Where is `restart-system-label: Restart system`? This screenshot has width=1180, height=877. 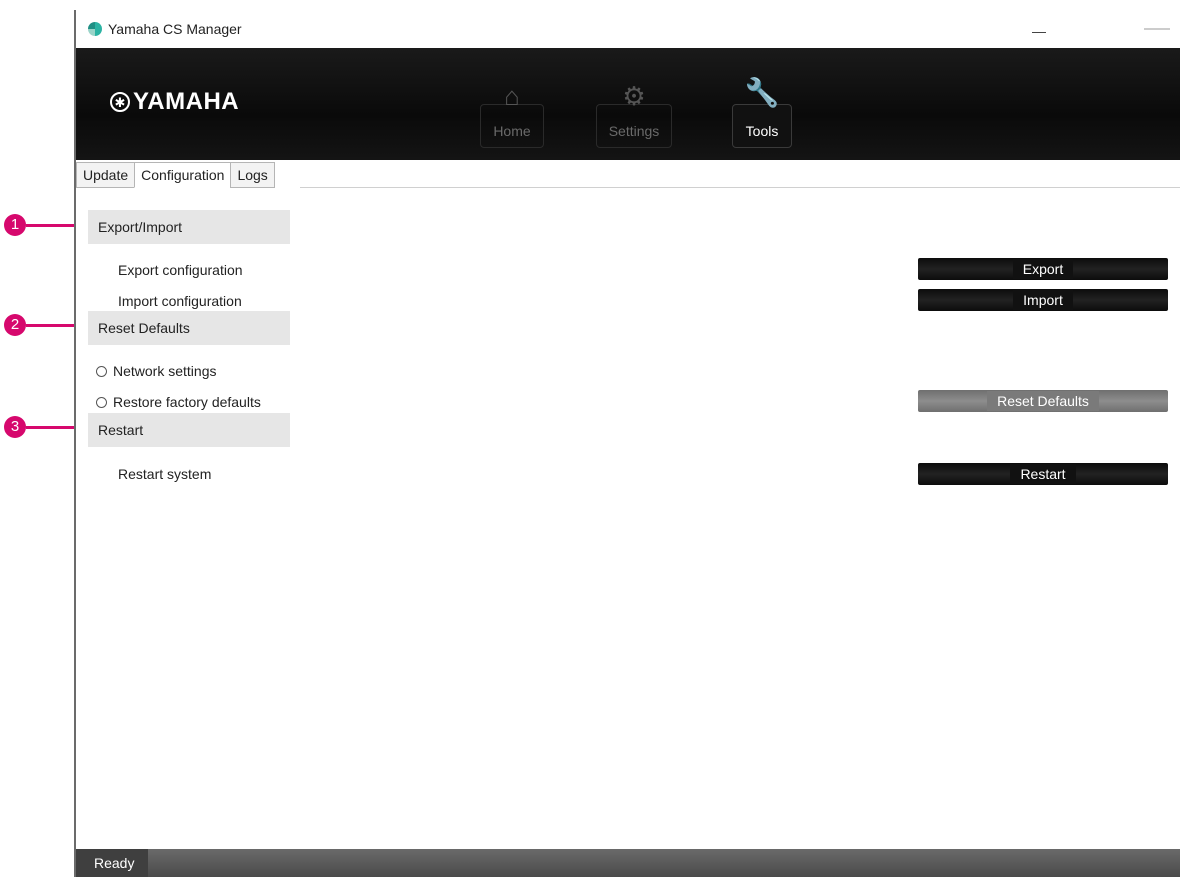
restart-system-label: Restart system is located at coordinates (165, 474).